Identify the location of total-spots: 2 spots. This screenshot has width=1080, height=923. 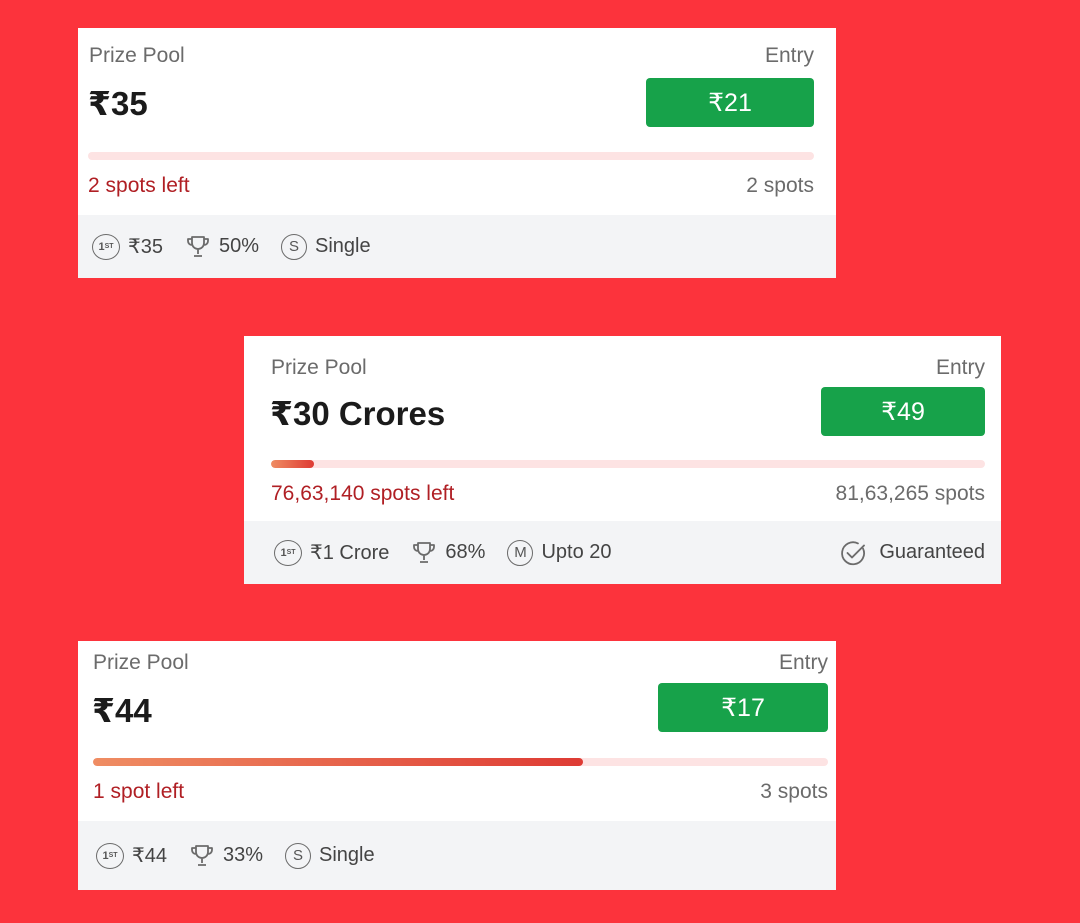
(780, 185).